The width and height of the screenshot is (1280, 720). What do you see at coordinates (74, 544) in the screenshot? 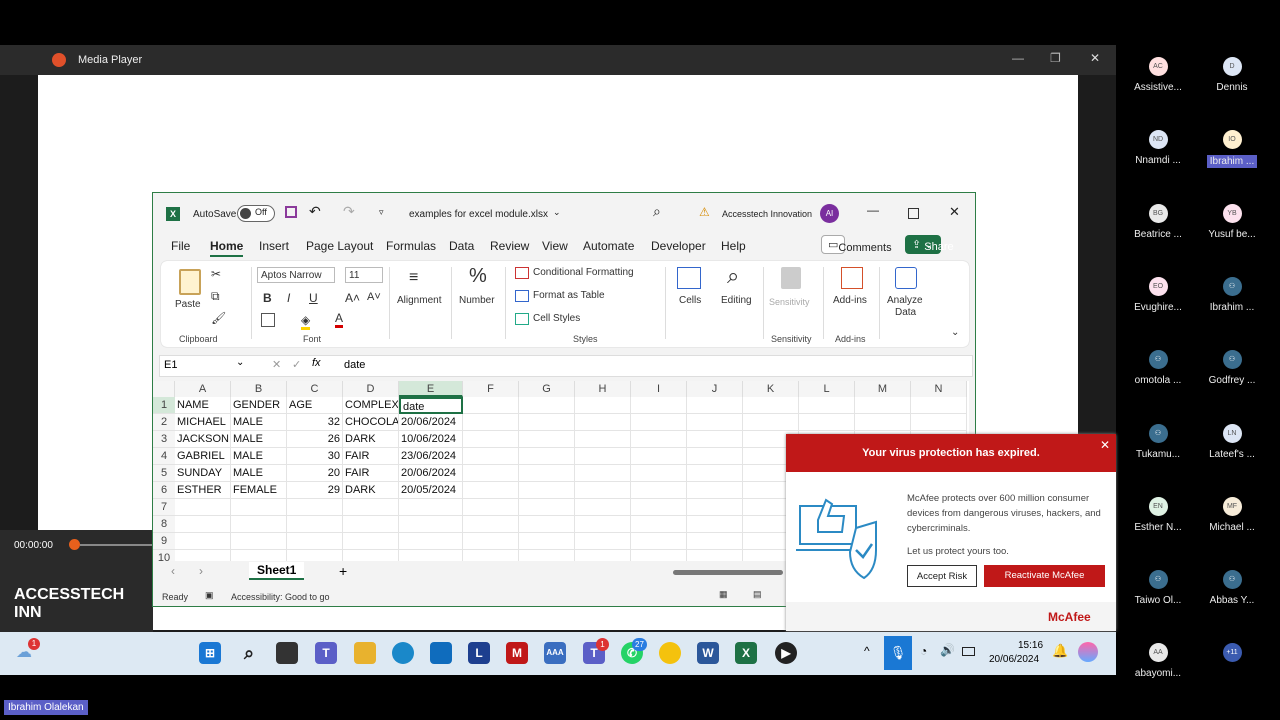
I see `seek-handle` at bounding box center [74, 544].